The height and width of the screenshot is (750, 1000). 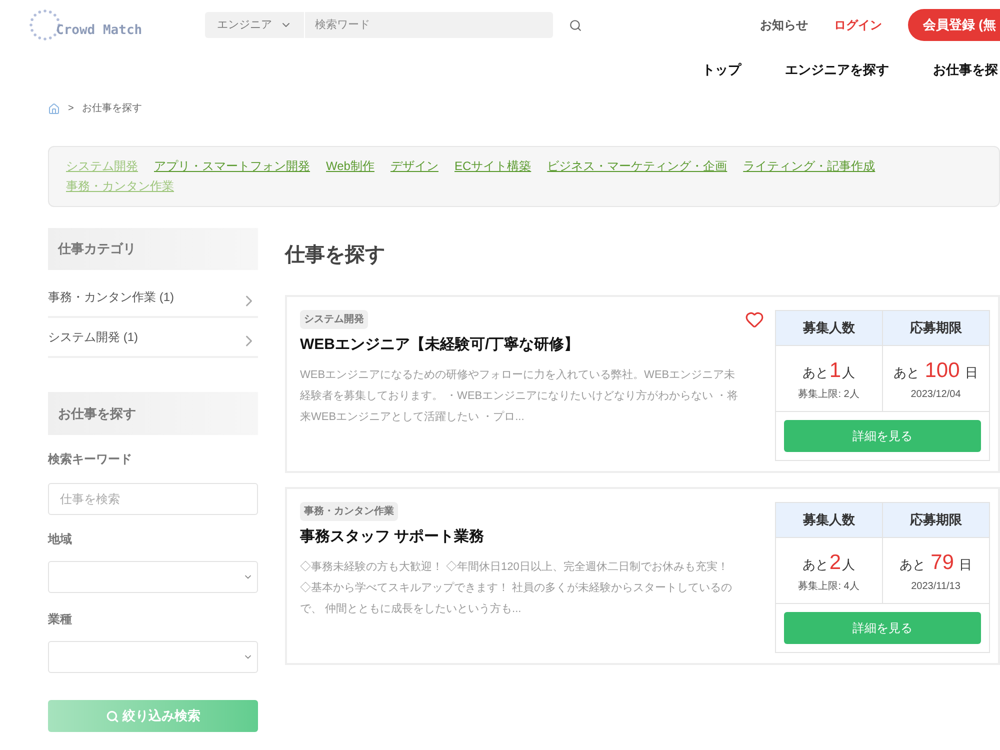 I want to click on field-label: 検索キーワード, so click(x=90, y=459).